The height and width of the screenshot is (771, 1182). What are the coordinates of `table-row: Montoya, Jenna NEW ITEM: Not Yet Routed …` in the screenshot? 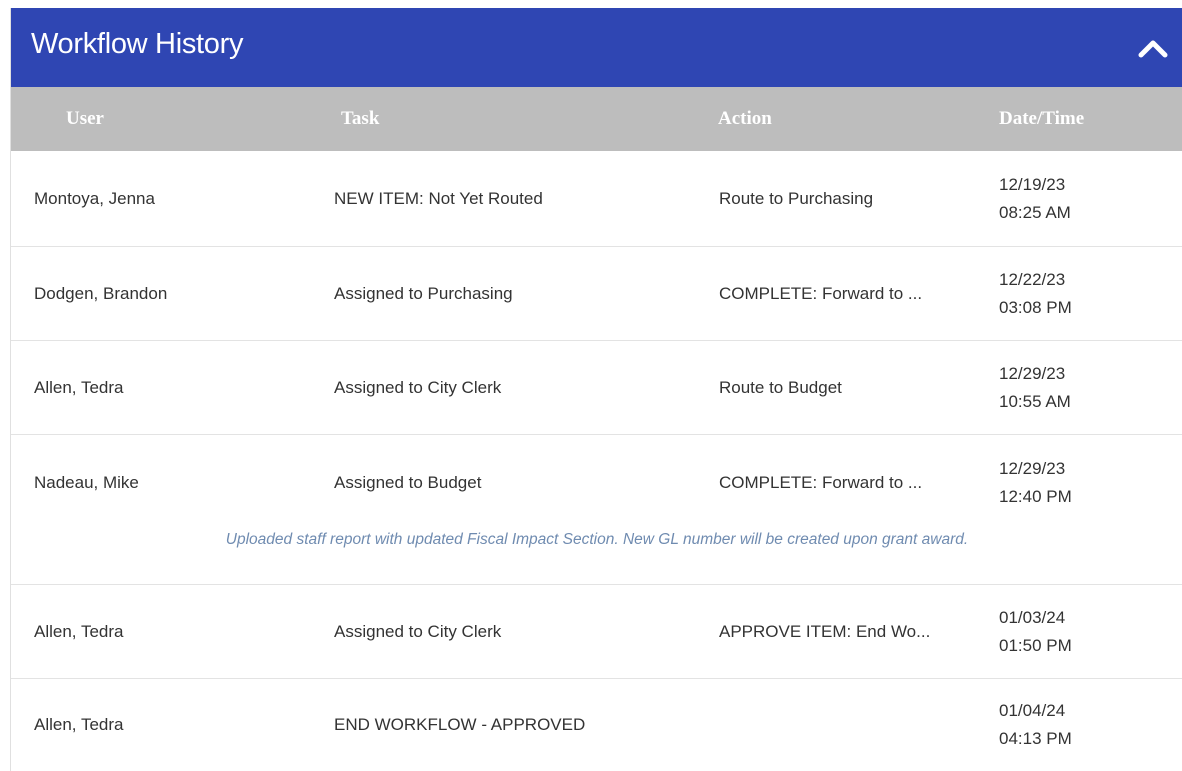 It's located at (596, 199).